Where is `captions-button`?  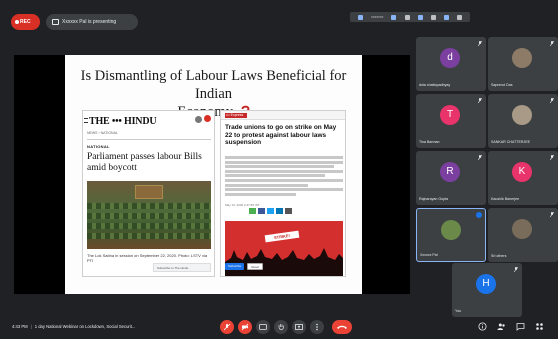 captions-button is located at coordinates (263, 327).